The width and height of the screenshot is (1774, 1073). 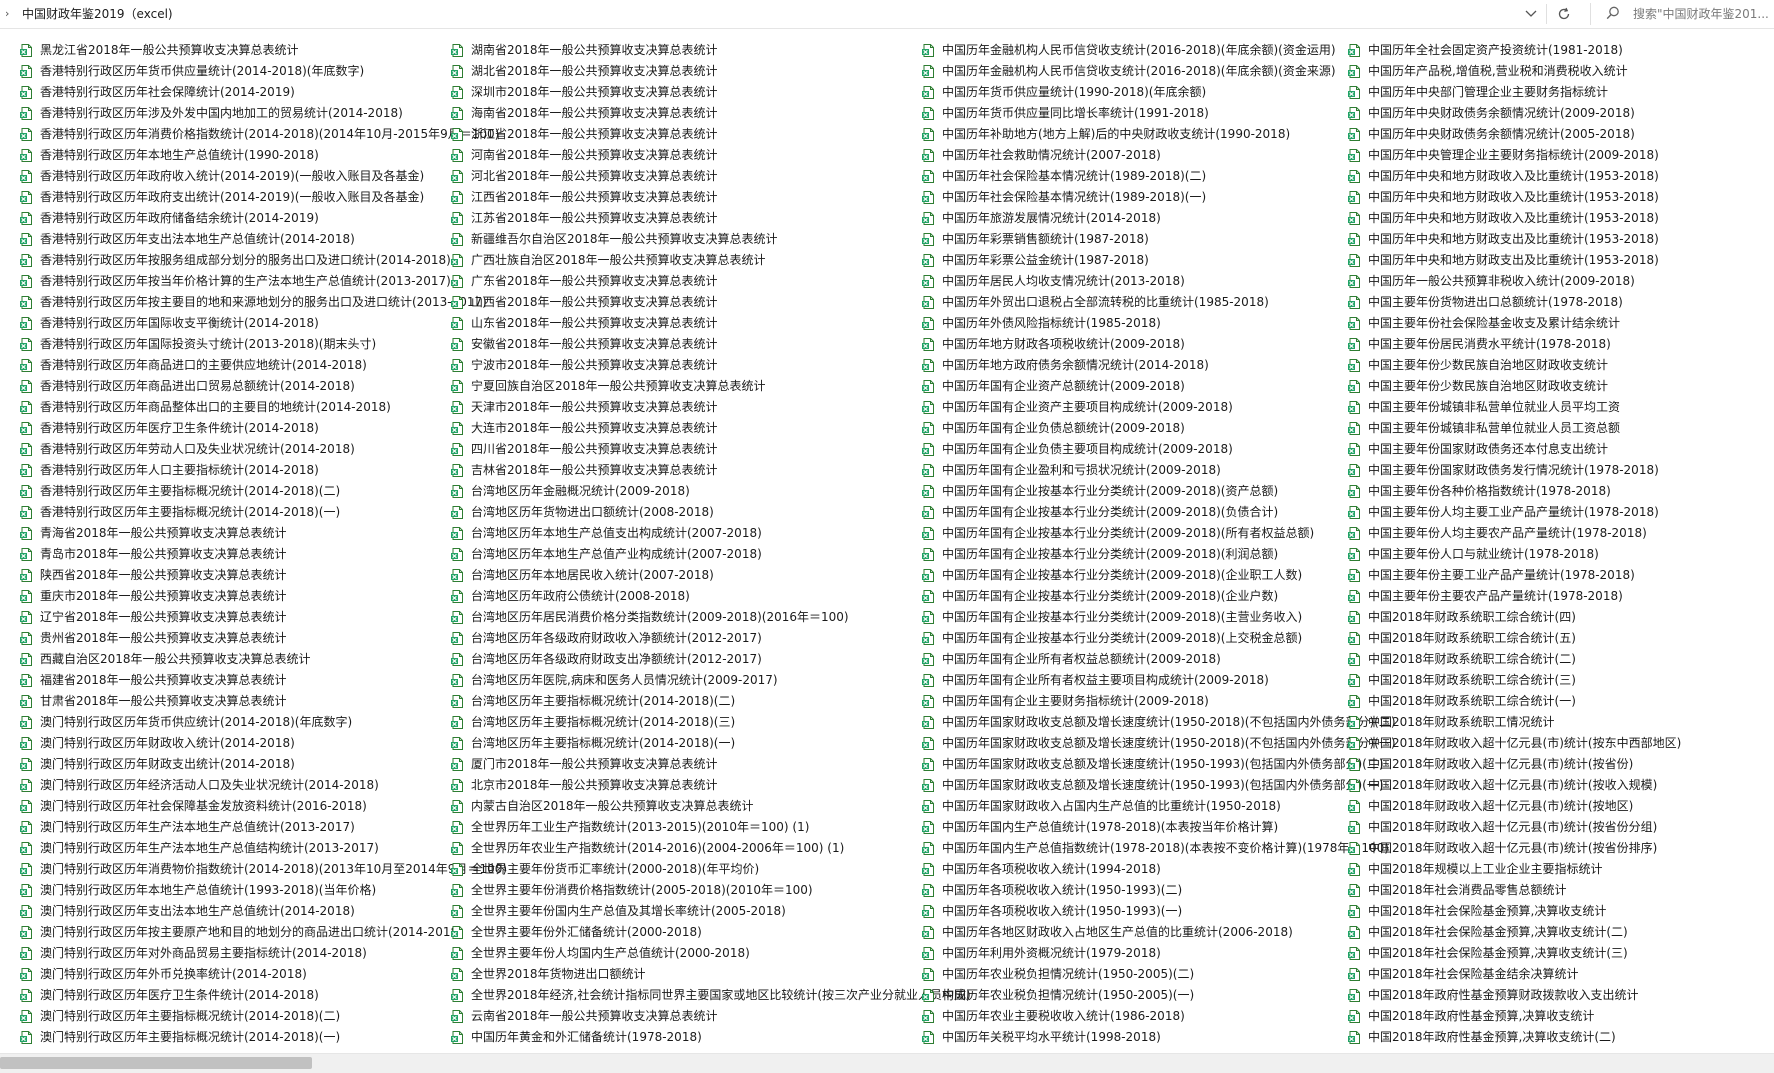 I want to click on file-item: 中国历年彩票销售额统计(1987-2018), so click(x=1171, y=239).